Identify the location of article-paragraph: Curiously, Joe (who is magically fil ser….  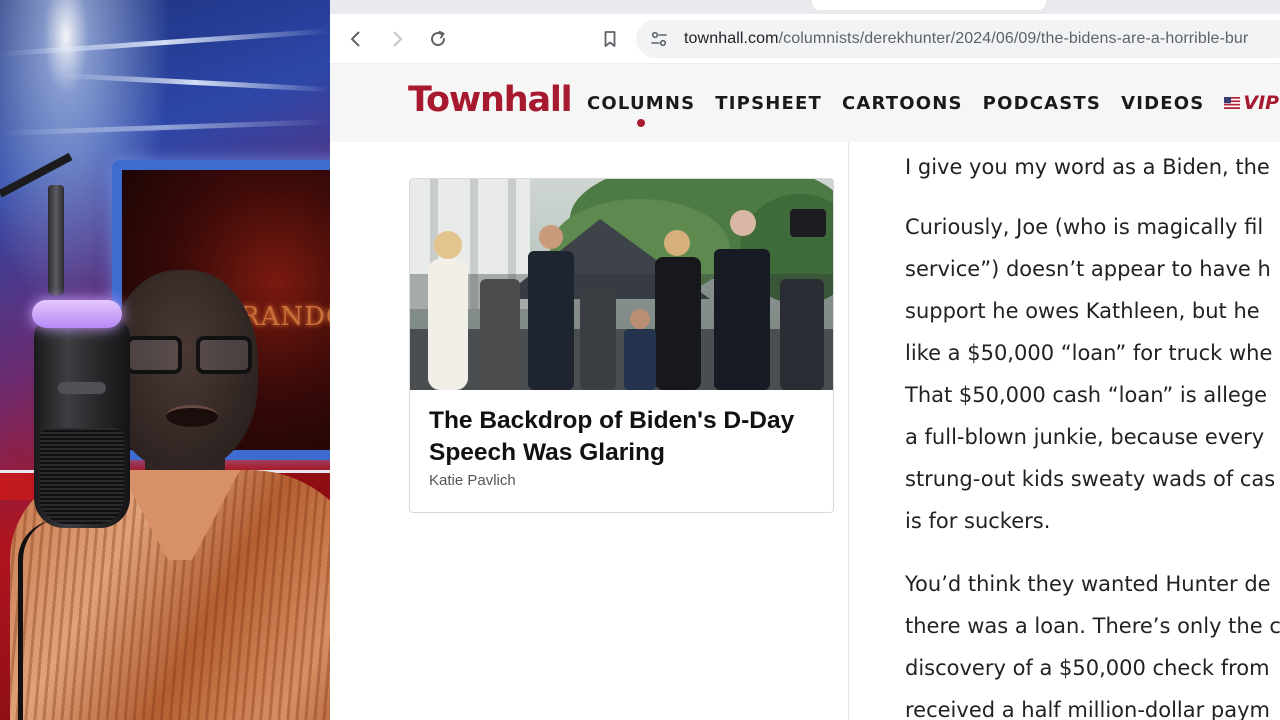
(1090, 374).